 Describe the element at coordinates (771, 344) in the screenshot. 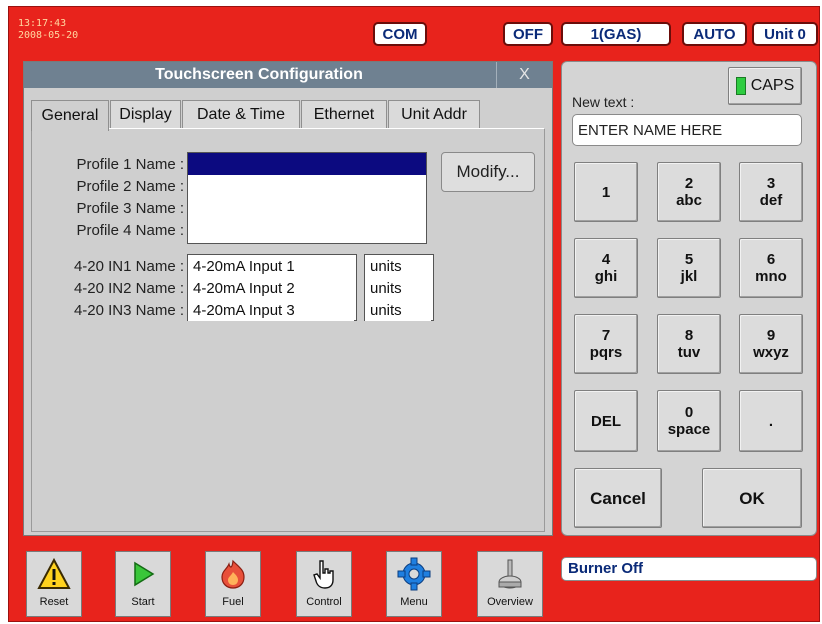

I see `key-9: 9 wxyz` at that location.